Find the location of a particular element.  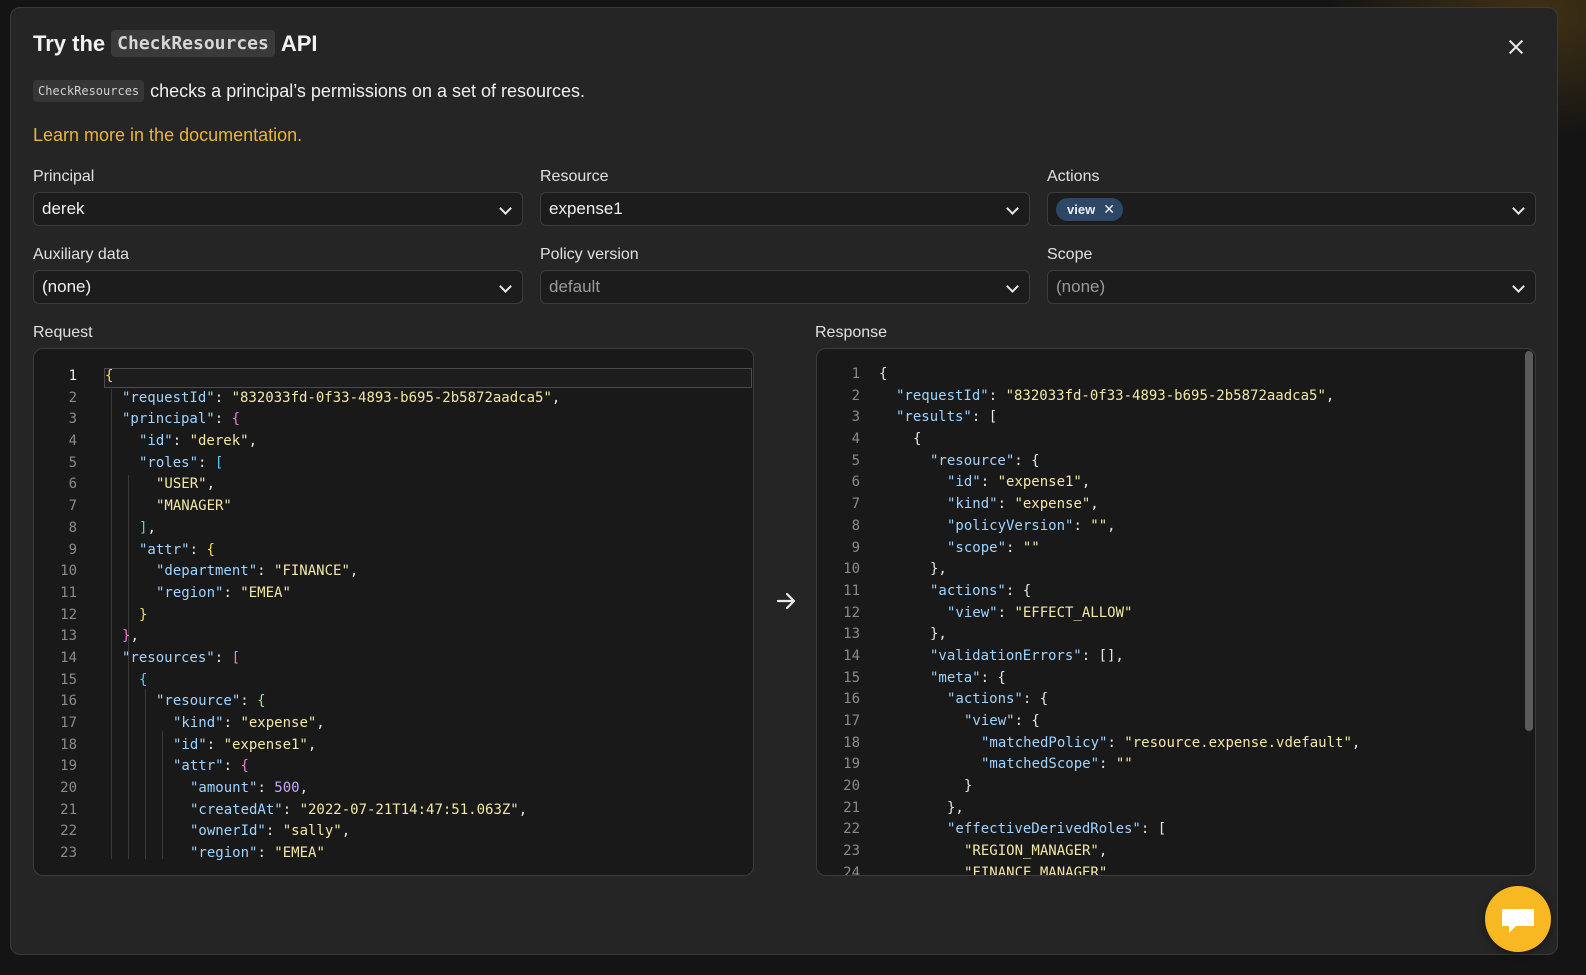

code-line: 12 "view": "EFFECT_ALLOW" is located at coordinates (1176, 614).